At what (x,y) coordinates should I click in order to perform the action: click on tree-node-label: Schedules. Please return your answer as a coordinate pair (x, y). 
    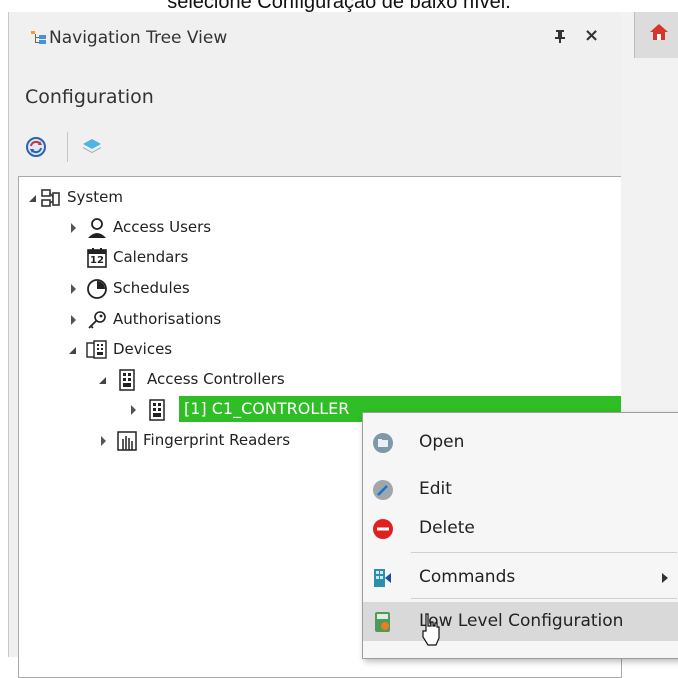
    Looking at the image, I should click on (151, 288).